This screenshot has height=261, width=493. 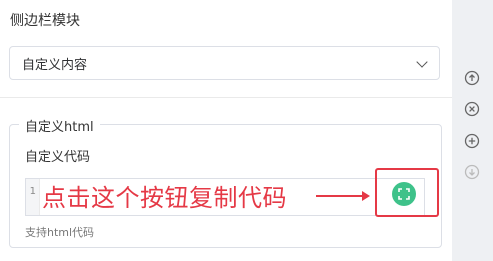 I want to click on arrow-up-circle-icon, so click(x=472, y=78).